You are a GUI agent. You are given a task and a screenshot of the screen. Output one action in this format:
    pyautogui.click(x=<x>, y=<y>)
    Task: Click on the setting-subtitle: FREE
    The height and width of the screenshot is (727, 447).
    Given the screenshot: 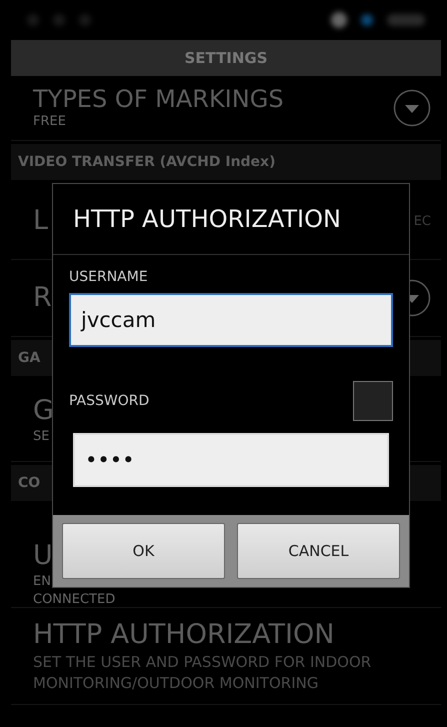 What is the action you would take?
    pyautogui.click(x=50, y=122)
    